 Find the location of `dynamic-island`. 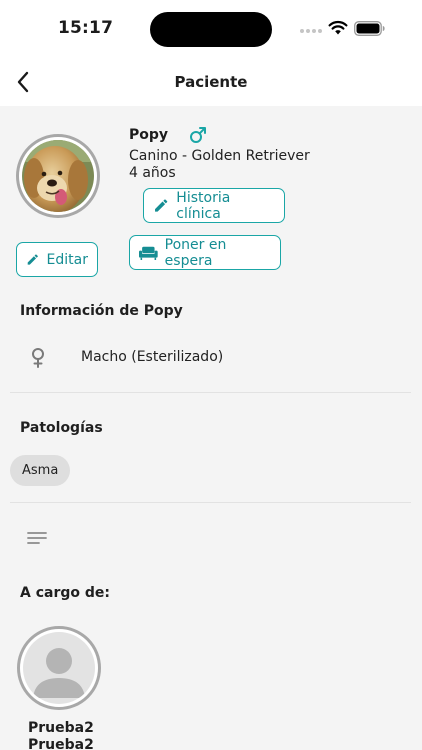

dynamic-island is located at coordinates (211, 29).